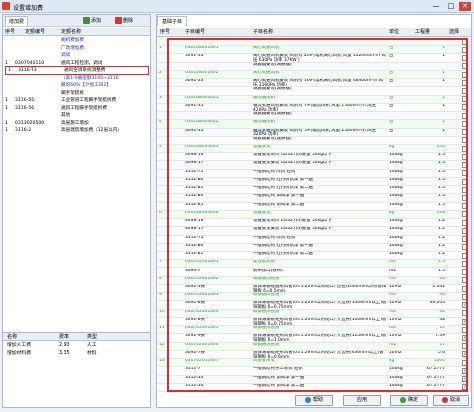  I want to click on fee-rate: 3.35, so click(64, 353).